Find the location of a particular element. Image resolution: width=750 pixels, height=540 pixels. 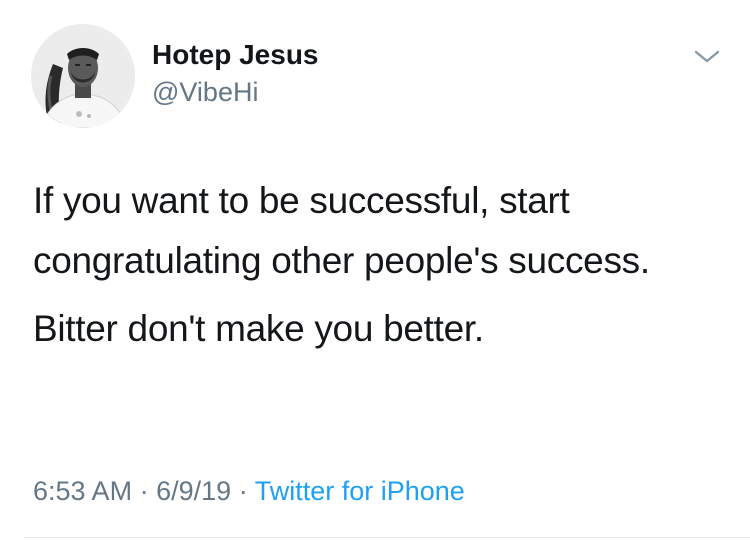

tweet-metadata: 6:53 AM · 6/9/19 · Twitter for iPhone is located at coordinates (249, 491).